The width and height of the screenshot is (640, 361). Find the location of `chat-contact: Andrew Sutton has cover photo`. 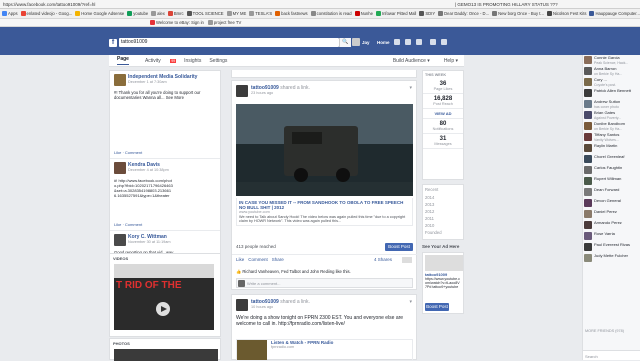

chat-contact: Andrew Sutton has cover photo is located at coordinates (611, 104).